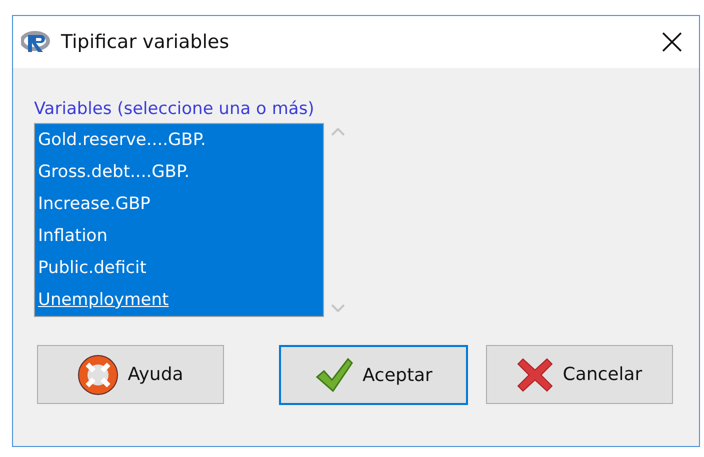 The width and height of the screenshot is (704, 457). Describe the element at coordinates (145, 42) in the screenshot. I see `window-title: Tipificar variables` at that location.